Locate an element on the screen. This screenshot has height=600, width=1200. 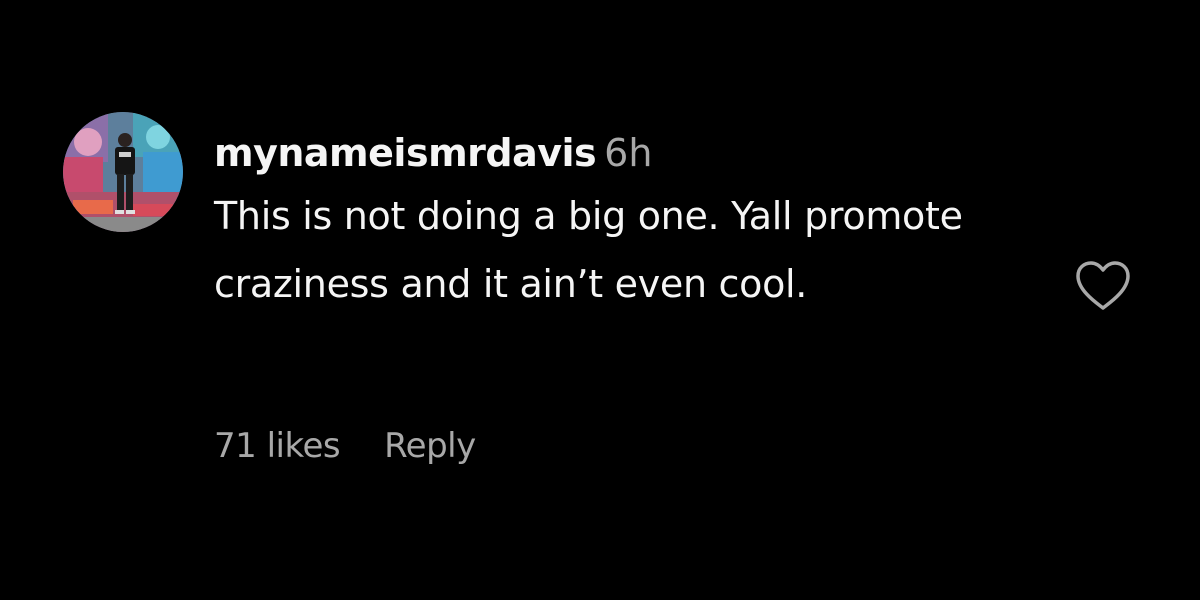
comment-header: mynameismrdavis 6h is located at coordinates (629, 153).